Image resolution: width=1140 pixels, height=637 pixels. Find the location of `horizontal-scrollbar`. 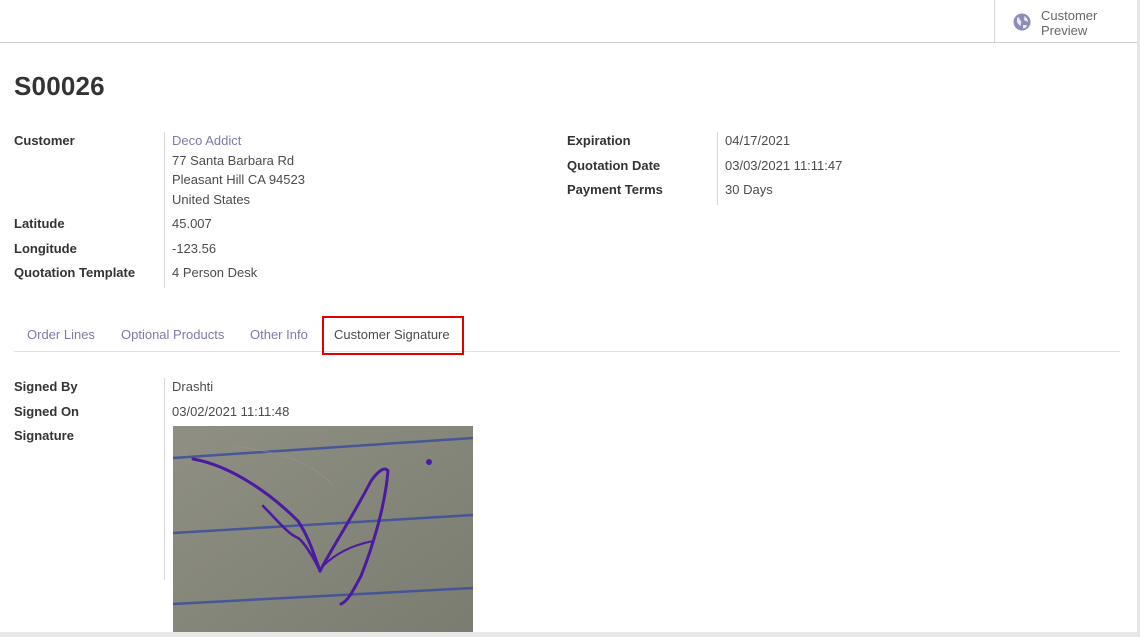

horizontal-scrollbar is located at coordinates (568, 634).